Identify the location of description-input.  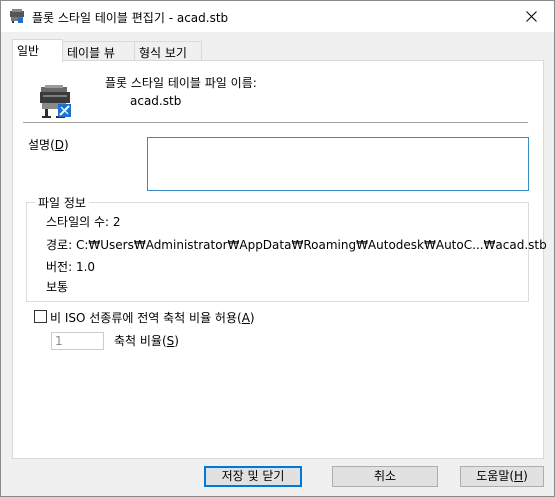
(338, 164).